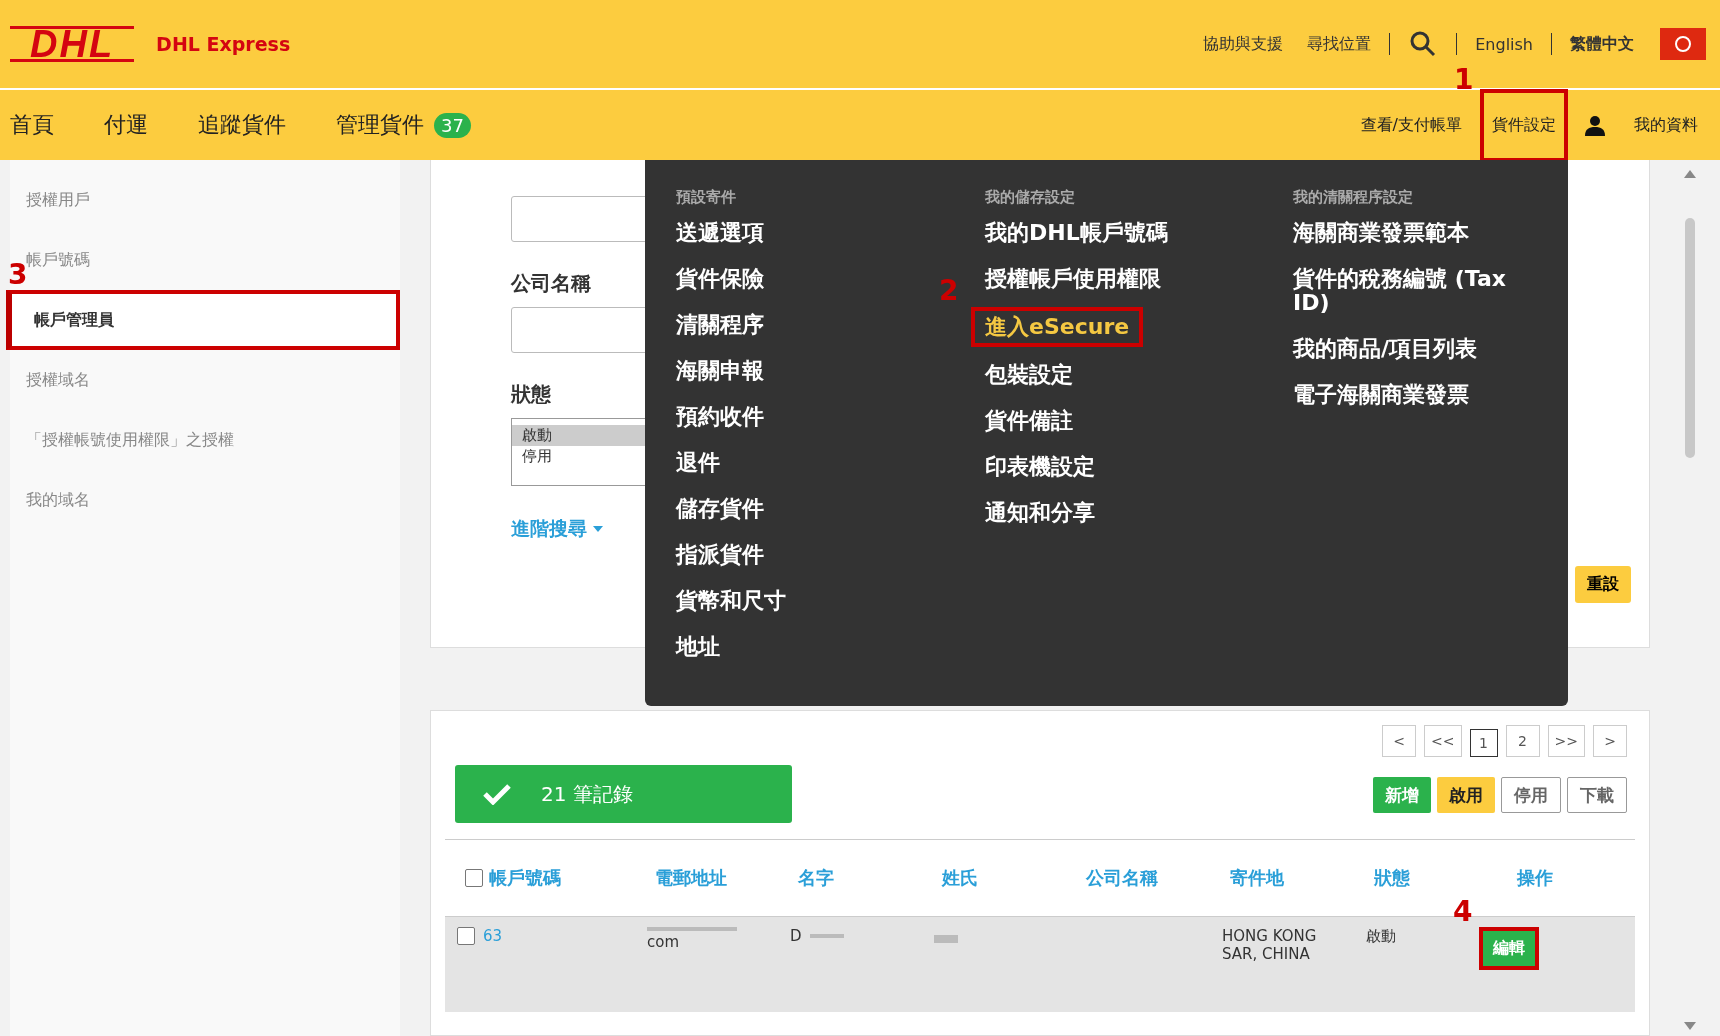 Image resolution: width=1720 pixels, height=1036 pixels. Describe the element at coordinates (587, 794) in the screenshot. I see `records-count: 21 筆記錄` at that location.